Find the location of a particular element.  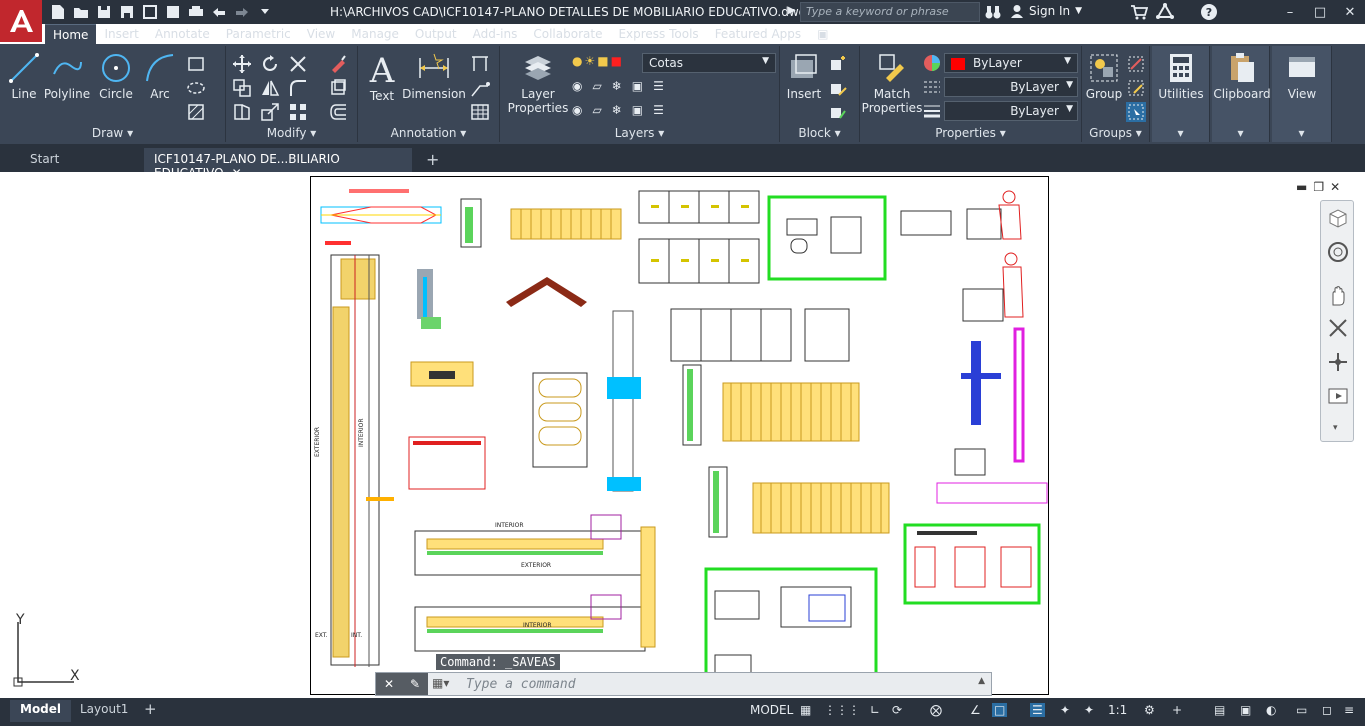

layer-match-icon: ▱ is located at coordinates (596, 110).